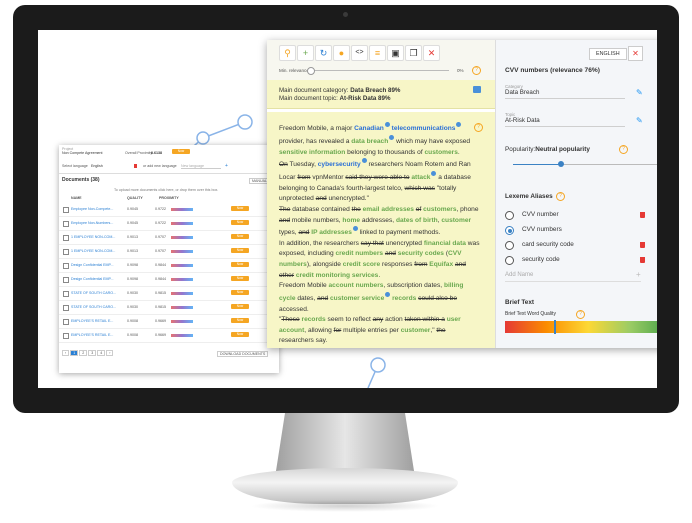  What do you see at coordinates (76, 198) in the screenshot?
I see `col-name-header: NAME` at bounding box center [76, 198].